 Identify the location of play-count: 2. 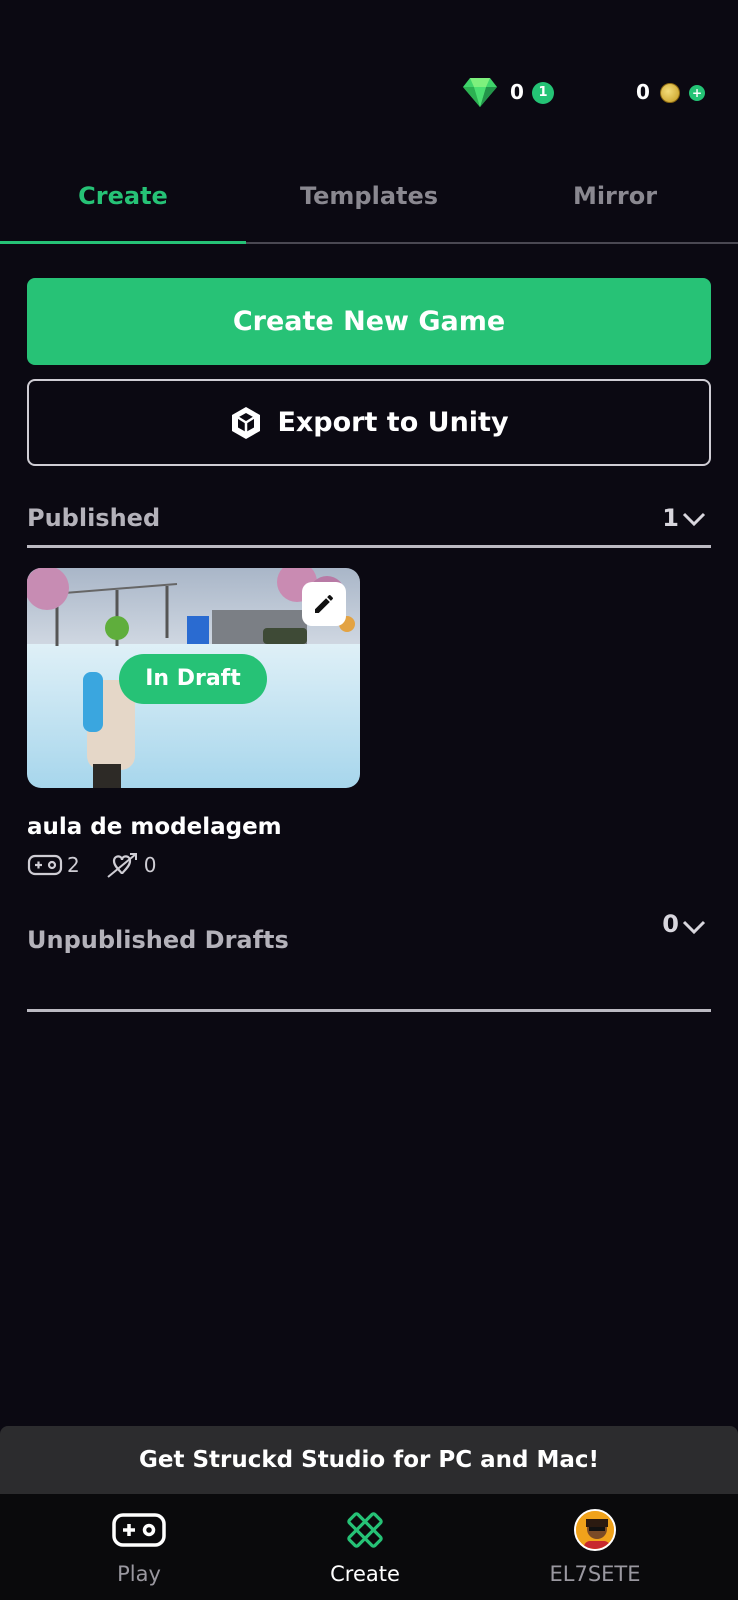
(73, 865).